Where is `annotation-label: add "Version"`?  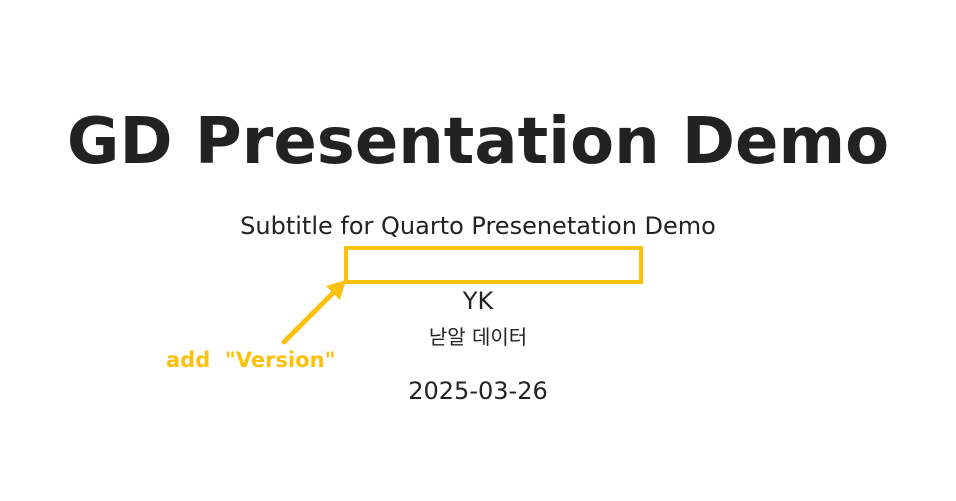
annotation-label: add "Version" is located at coordinates (251, 360).